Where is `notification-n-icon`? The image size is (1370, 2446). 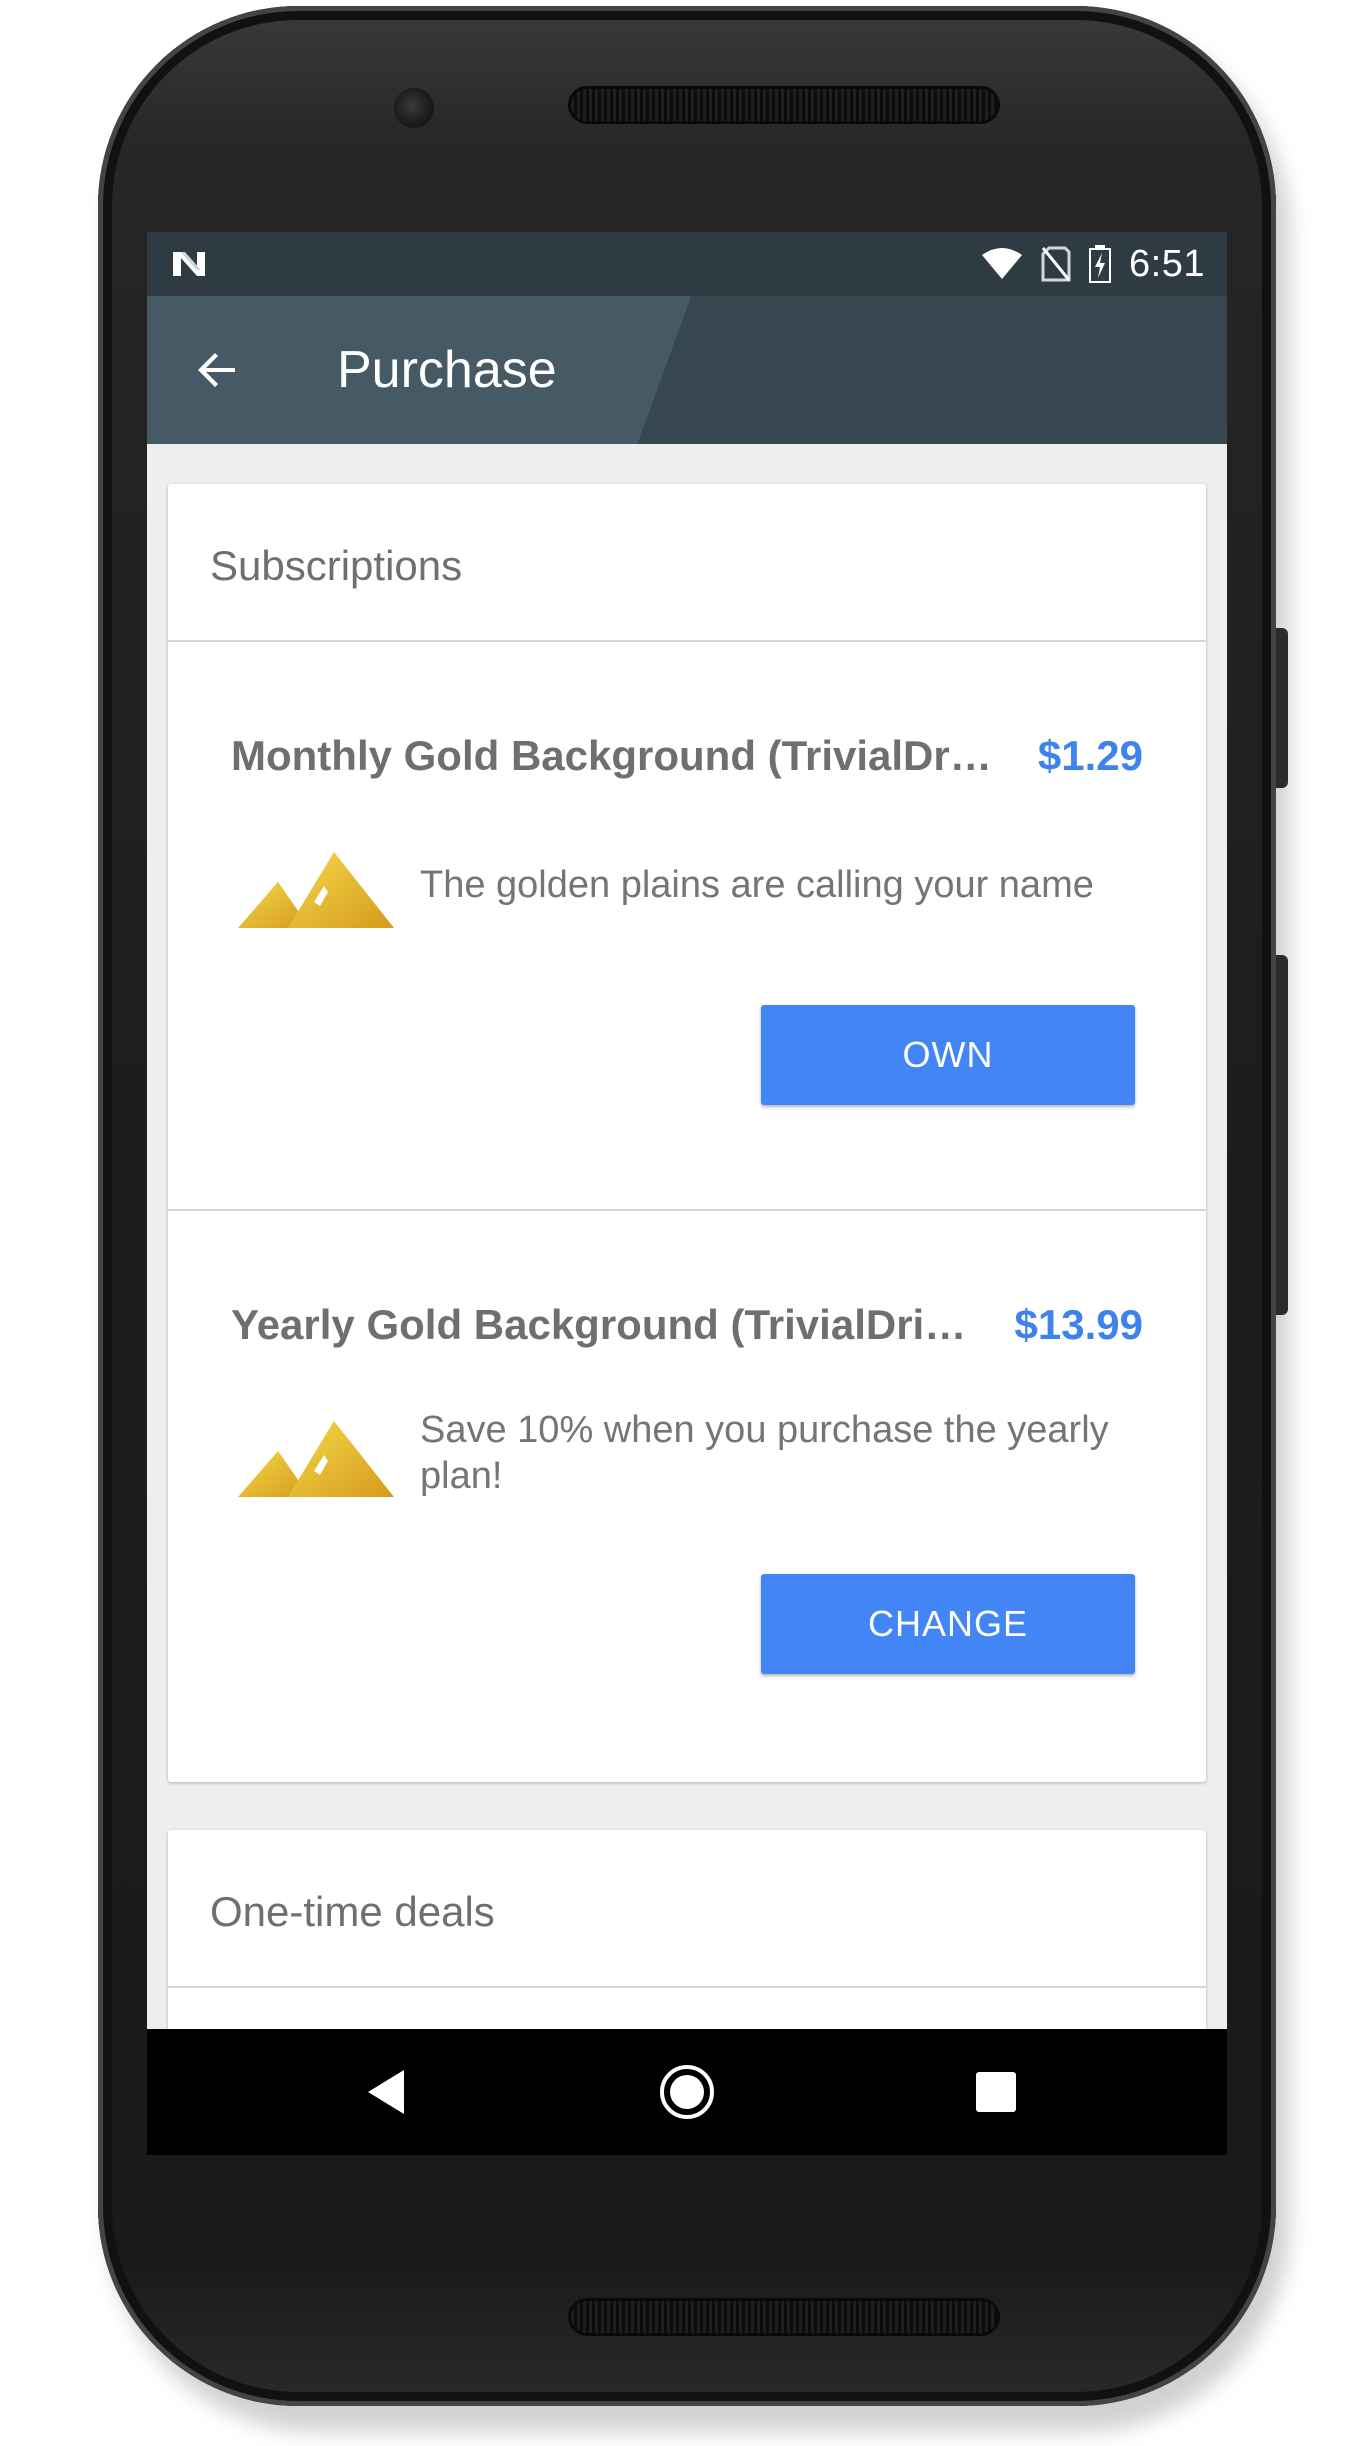 notification-n-icon is located at coordinates (189, 264).